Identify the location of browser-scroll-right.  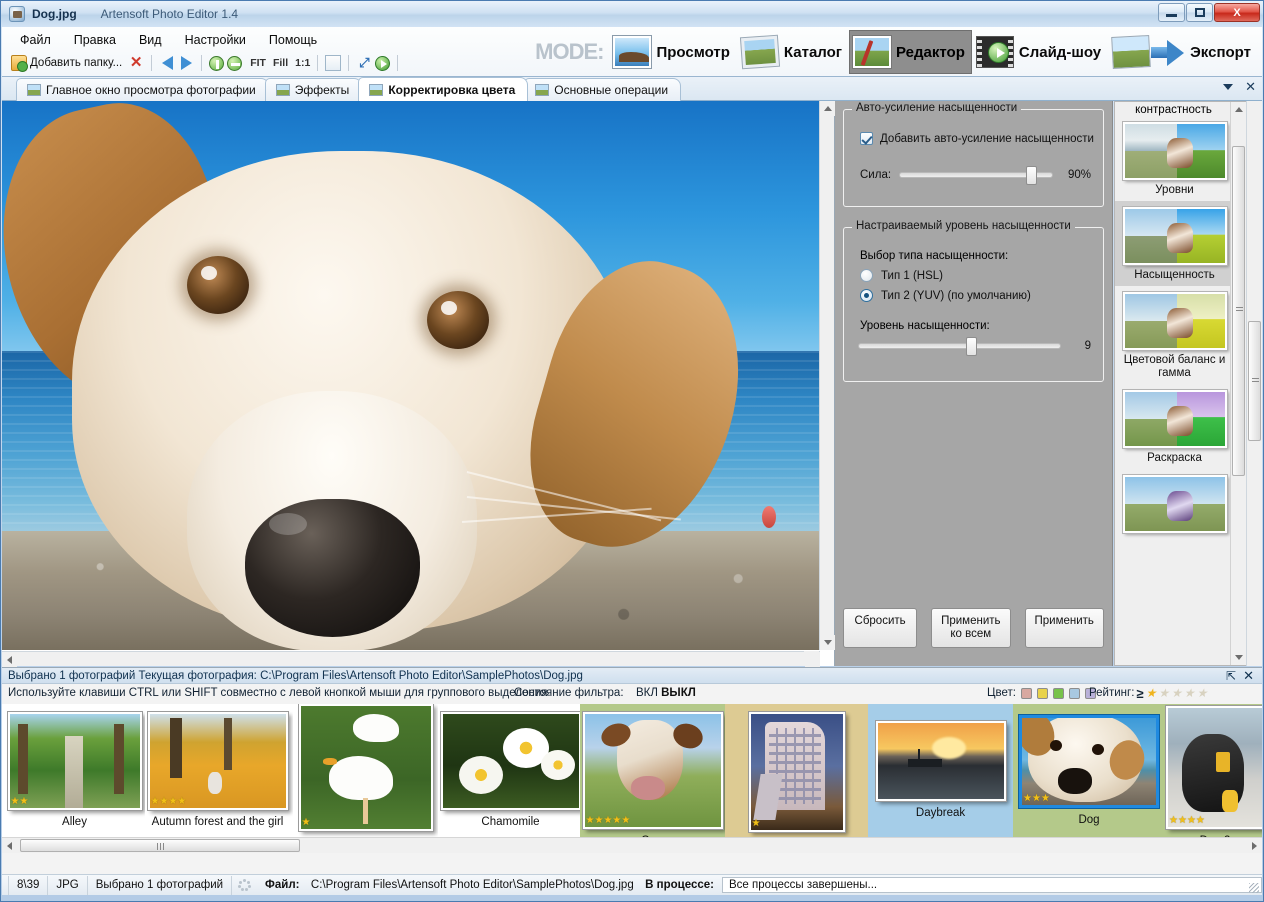
(1254, 845).